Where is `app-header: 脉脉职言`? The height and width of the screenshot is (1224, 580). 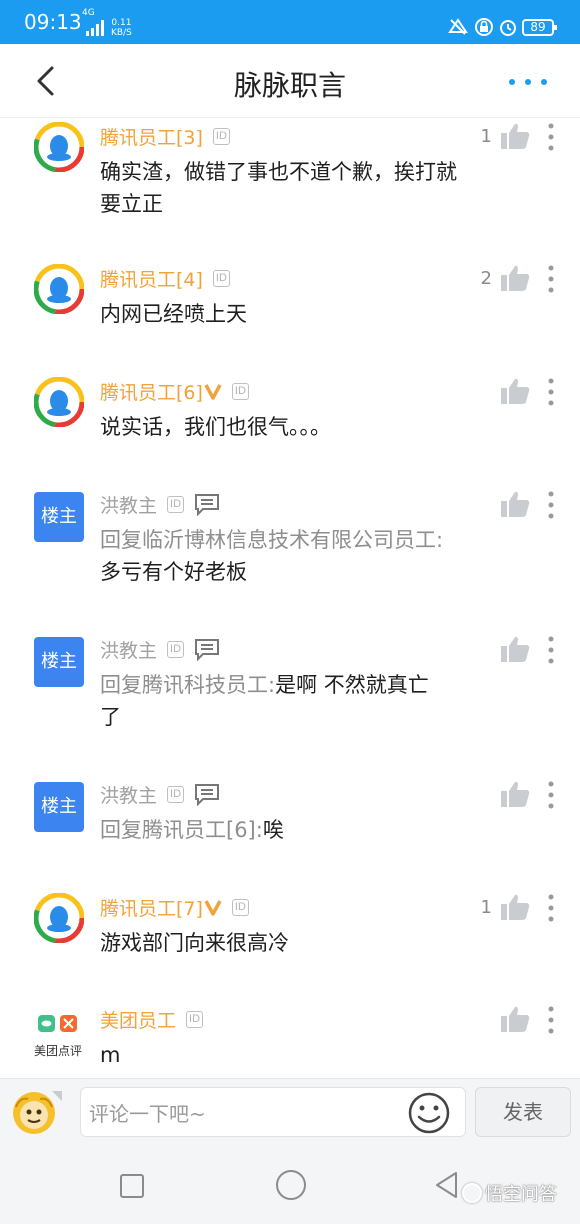 app-header: 脉脉职言 is located at coordinates (290, 81).